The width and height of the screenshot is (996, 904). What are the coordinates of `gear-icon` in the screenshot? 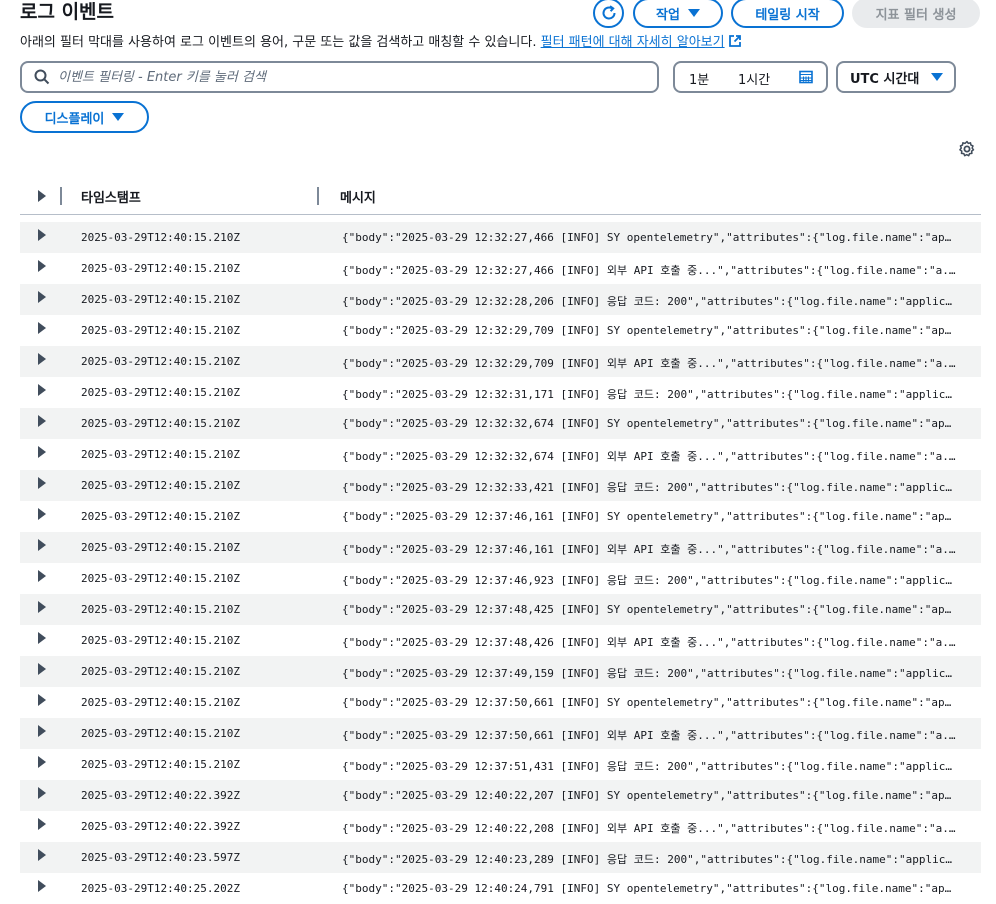 It's located at (967, 149).